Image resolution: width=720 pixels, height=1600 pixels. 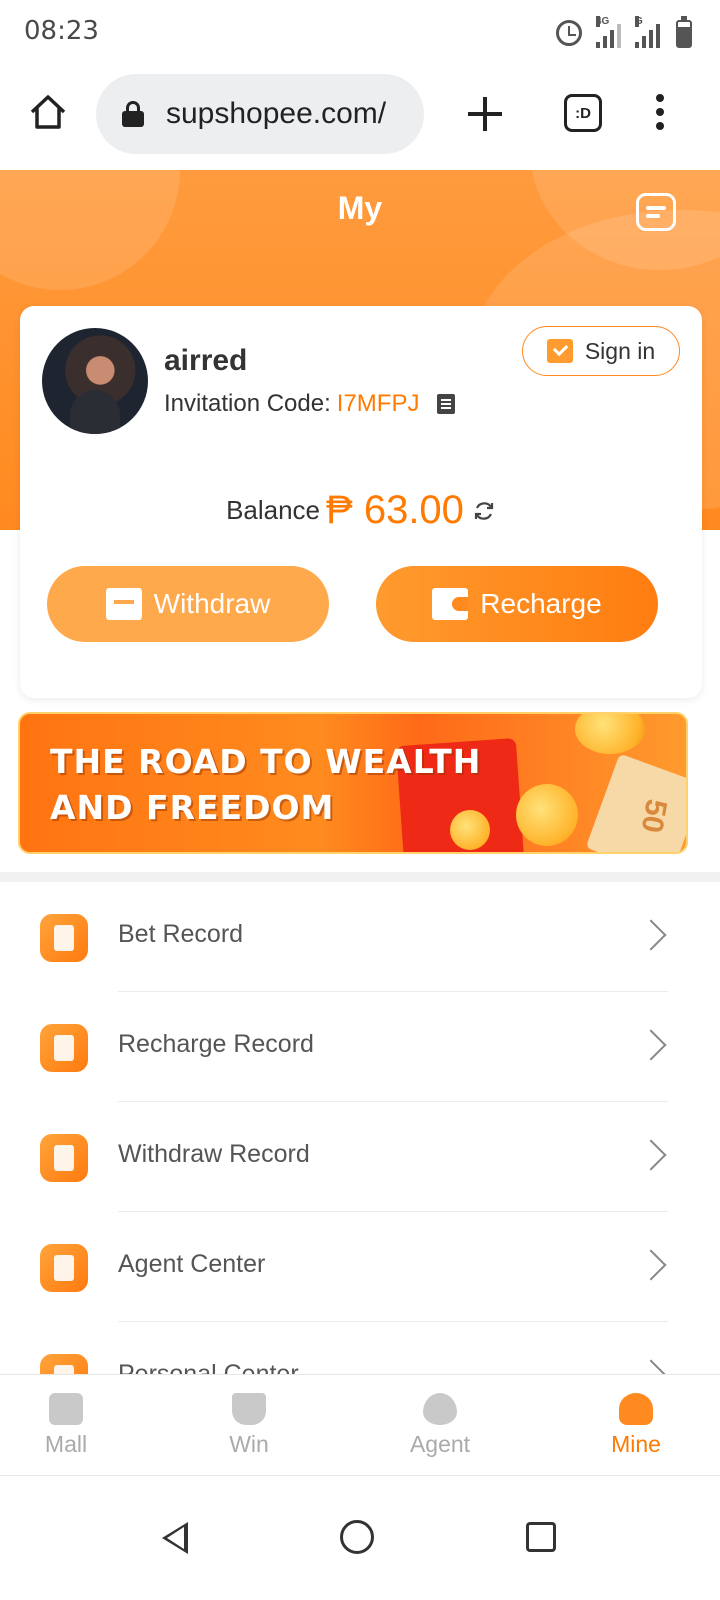 I want to click on home-circle-icon, so click(x=357, y=1537).